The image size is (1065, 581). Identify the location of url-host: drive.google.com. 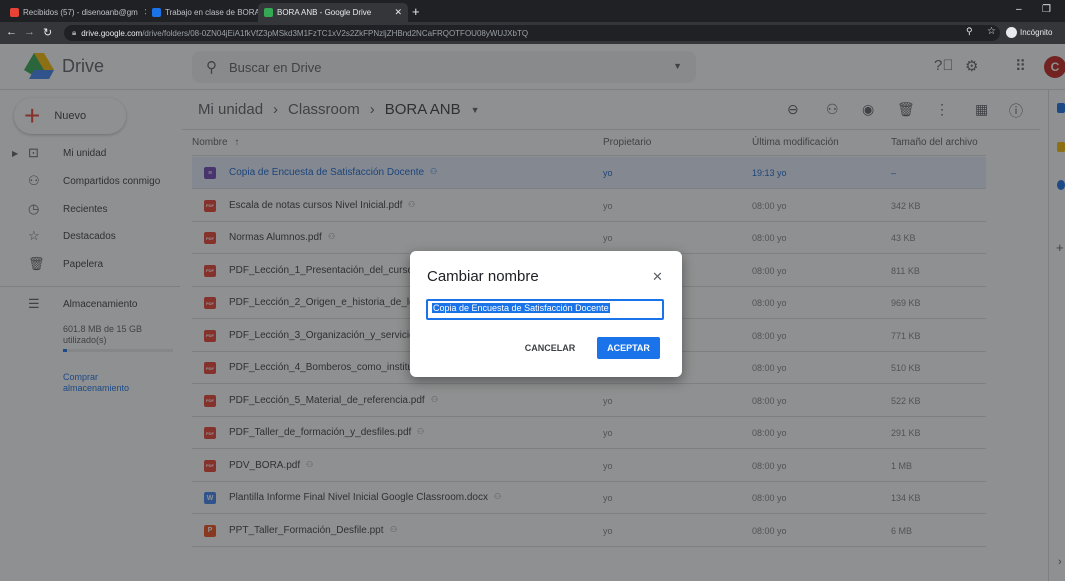
(112, 33).